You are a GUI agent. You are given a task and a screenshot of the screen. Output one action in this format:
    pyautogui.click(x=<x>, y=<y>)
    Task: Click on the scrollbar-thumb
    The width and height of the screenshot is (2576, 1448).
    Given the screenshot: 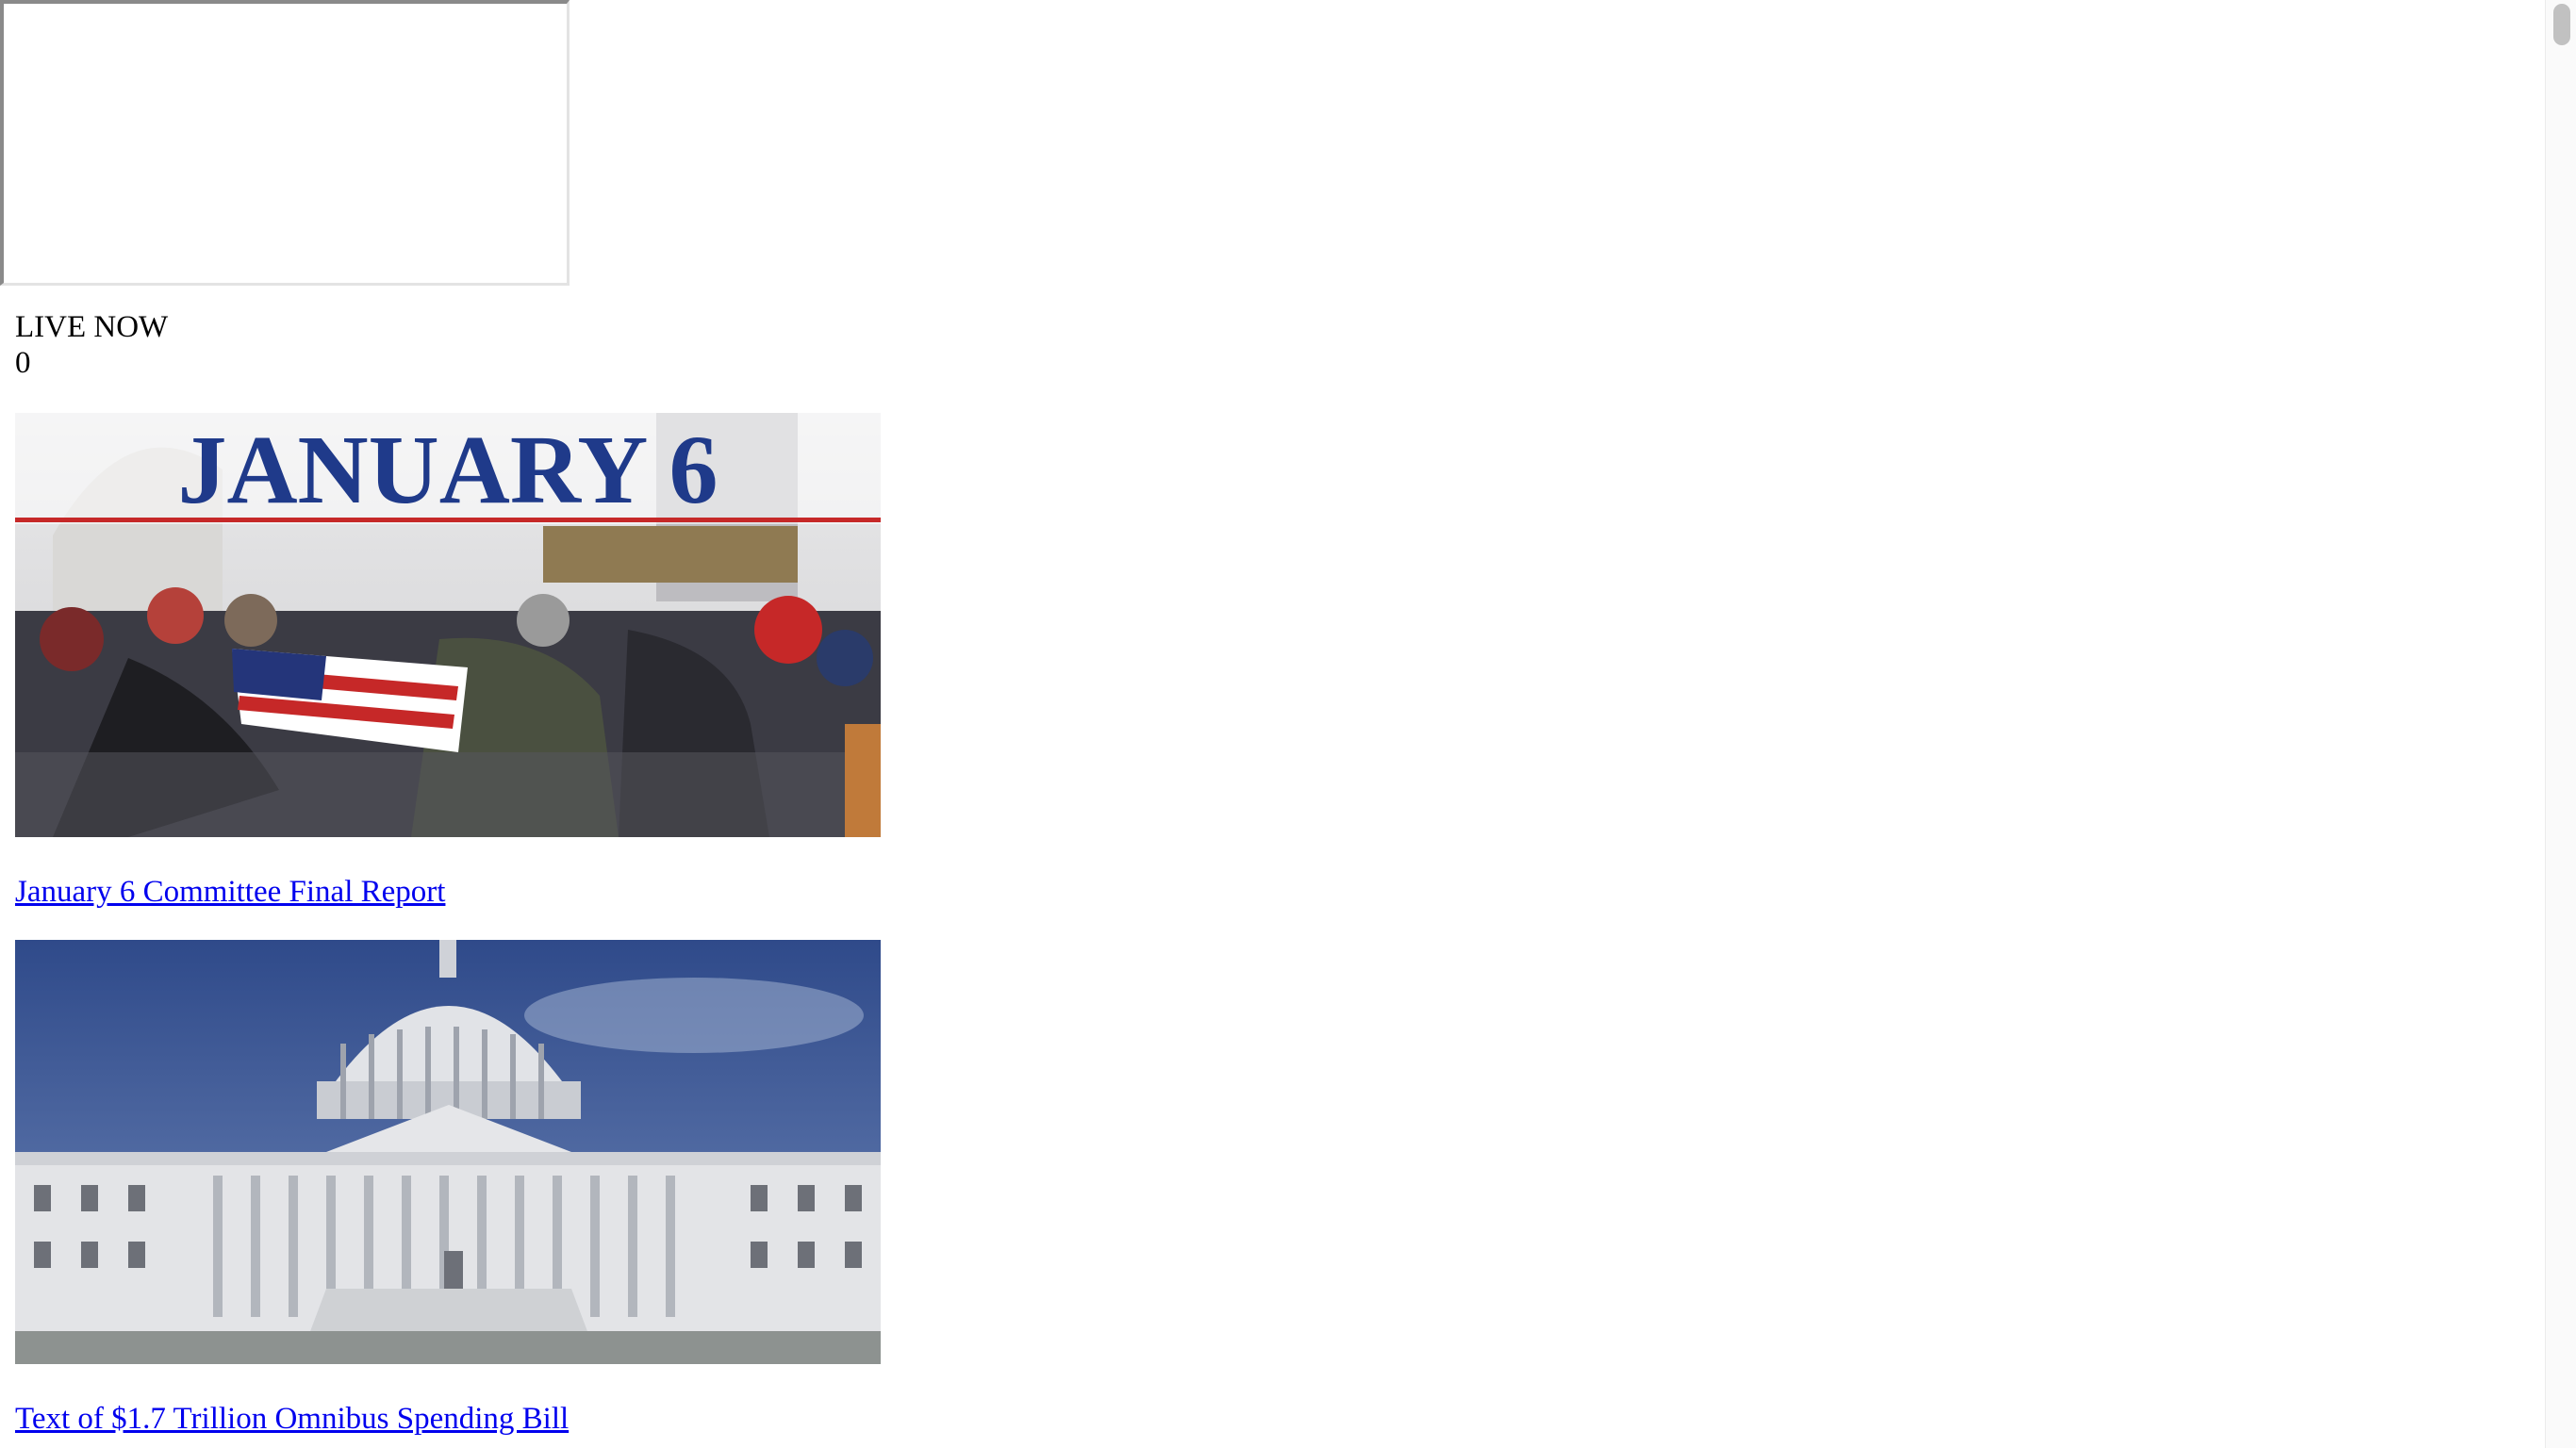 What is the action you would take?
    pyautogui.click(x=2561, y=24)
    